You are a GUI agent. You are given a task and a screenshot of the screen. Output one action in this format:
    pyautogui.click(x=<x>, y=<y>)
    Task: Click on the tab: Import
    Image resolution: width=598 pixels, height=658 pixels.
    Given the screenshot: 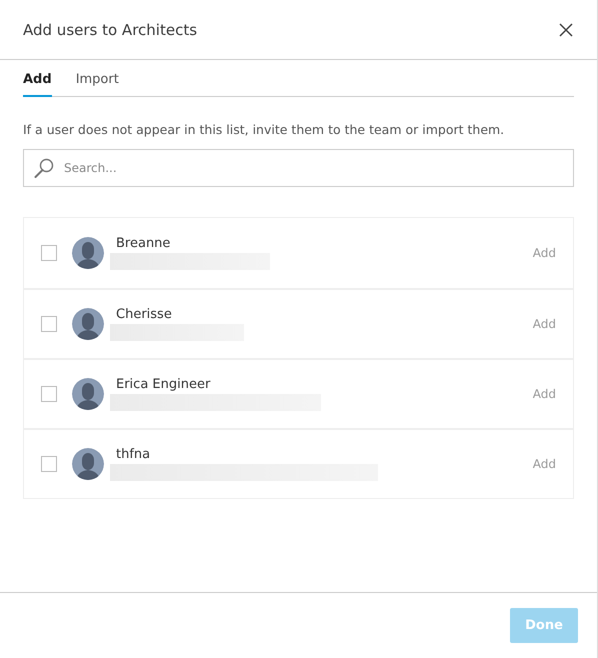 What is the action you would take?
    pyautogui.click(x=97, y=84)
    